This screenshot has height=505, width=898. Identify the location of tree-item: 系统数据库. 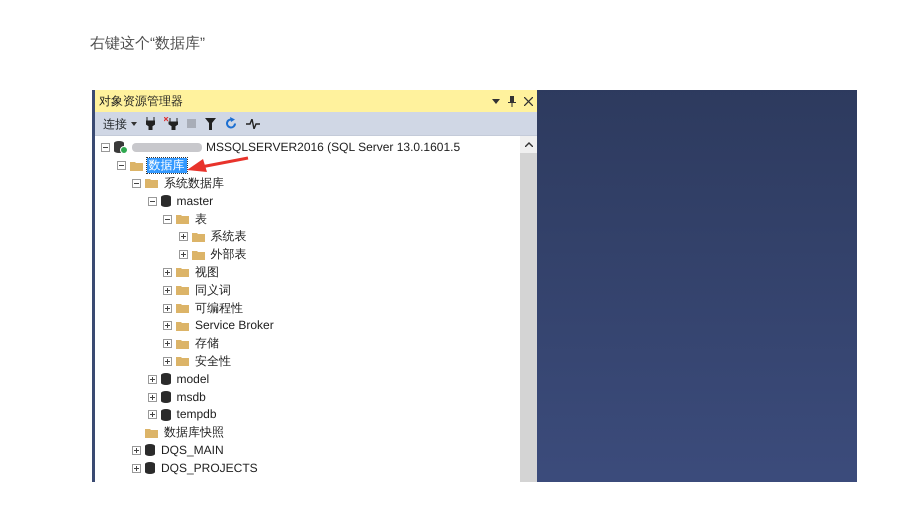
(194, 183).